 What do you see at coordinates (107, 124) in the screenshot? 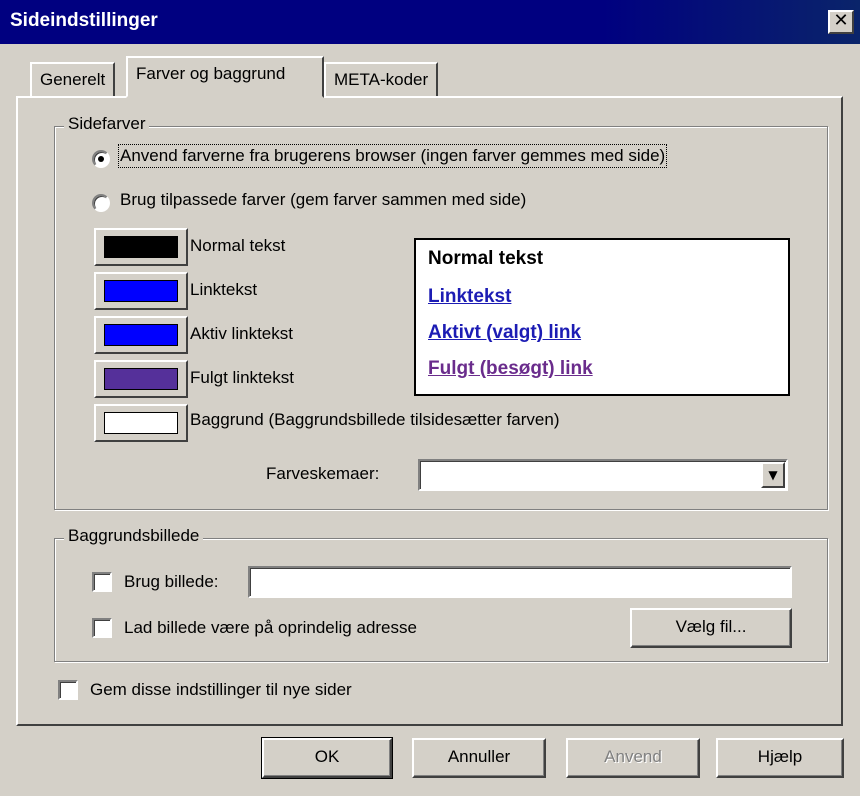
I see `sidefarver-legend: Sidefarver` at bounding box center [107, 124].